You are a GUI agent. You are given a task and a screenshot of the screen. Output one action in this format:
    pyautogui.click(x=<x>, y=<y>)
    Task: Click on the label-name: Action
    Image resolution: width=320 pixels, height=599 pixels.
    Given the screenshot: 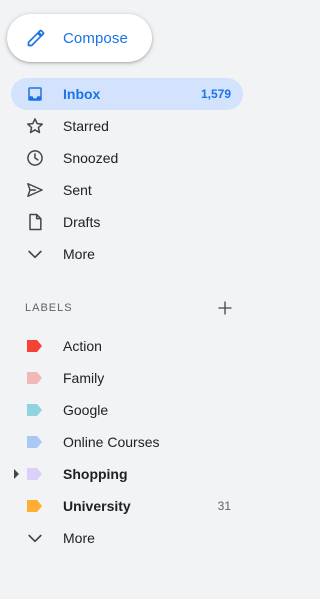 What is the action you would take?
    pyautogui.click(x=82, y=346)
    